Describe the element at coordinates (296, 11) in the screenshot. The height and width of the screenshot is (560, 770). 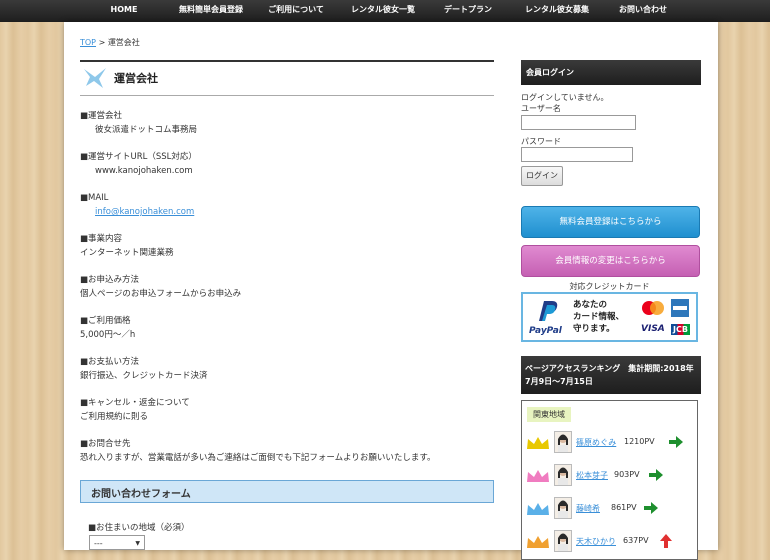
I see `nav-about-use: ご利用について` at that location.